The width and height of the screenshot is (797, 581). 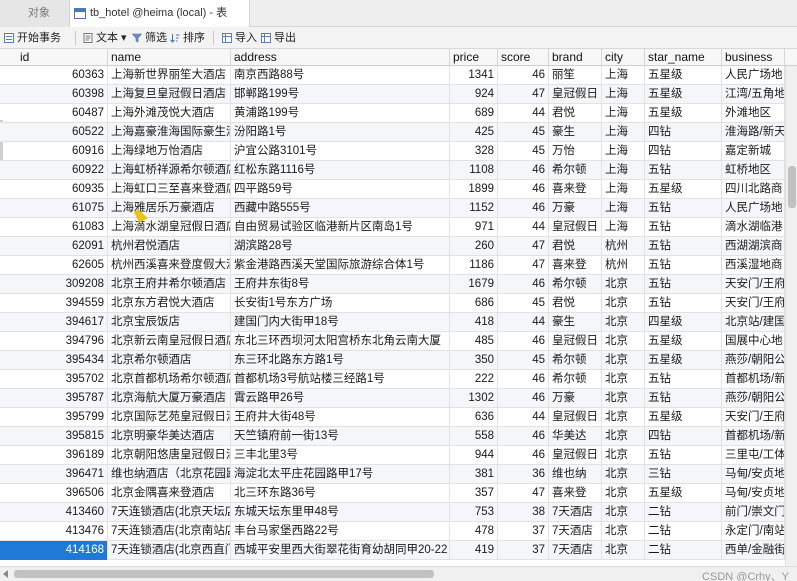 What do you see at coordinates (149, 38) in the screenshot?
I see `filter-button: 筛选` at bounding box center [149, 38].